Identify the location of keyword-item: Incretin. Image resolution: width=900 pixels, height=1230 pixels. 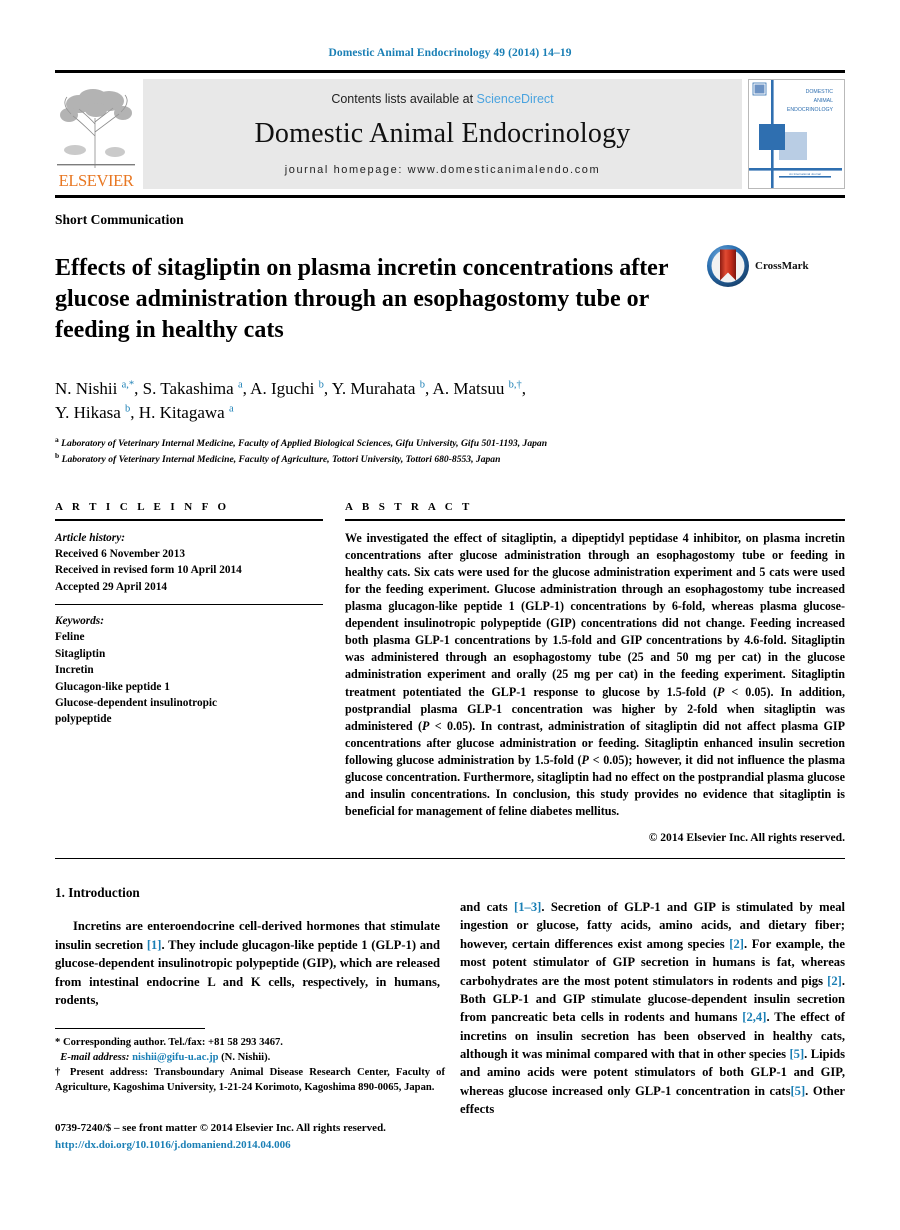
(74, 670).